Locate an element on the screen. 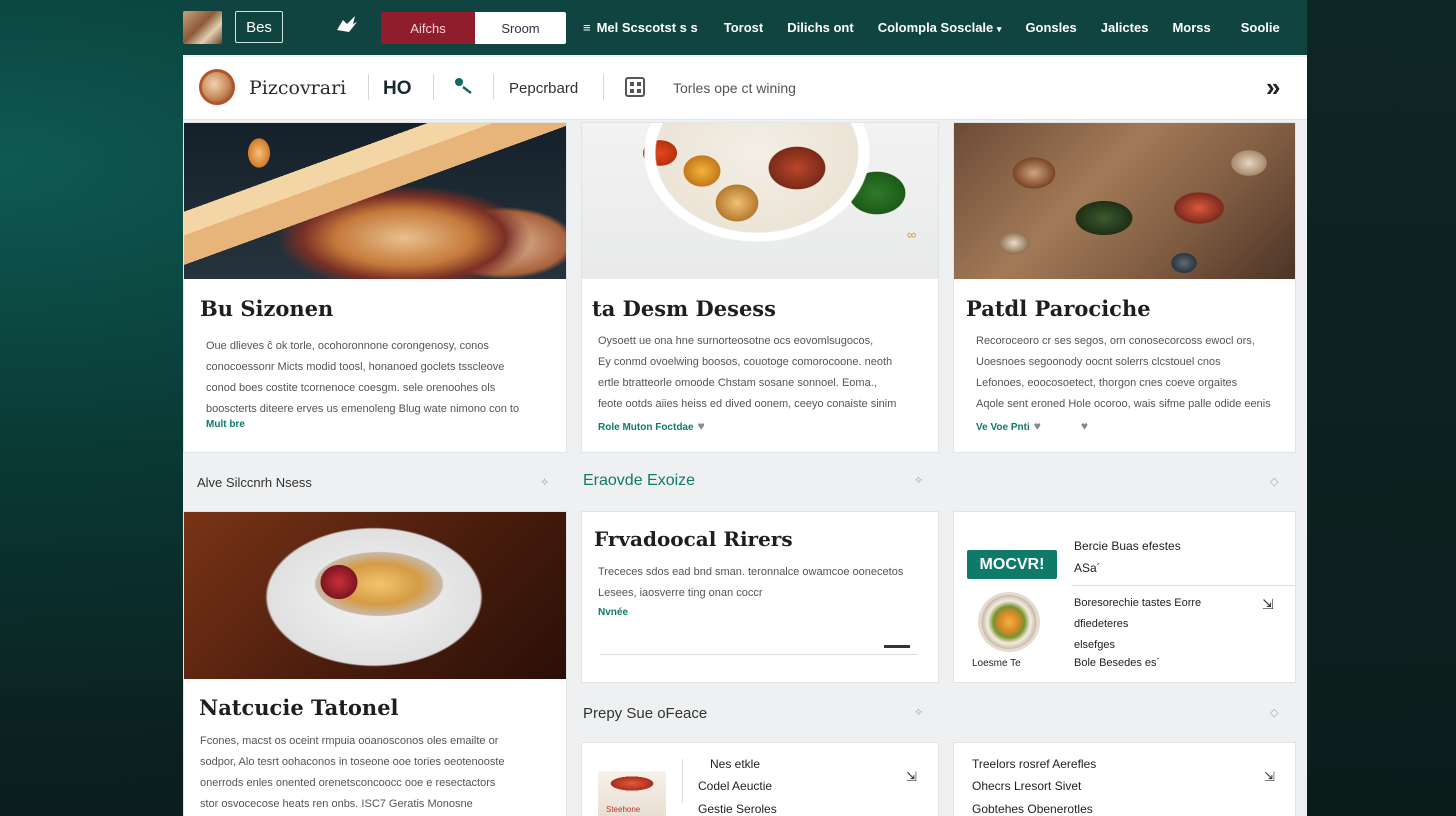 This screenshot has height=816, width=1456. list-item: Gestie Seroles is located at coordinates (737, 809).